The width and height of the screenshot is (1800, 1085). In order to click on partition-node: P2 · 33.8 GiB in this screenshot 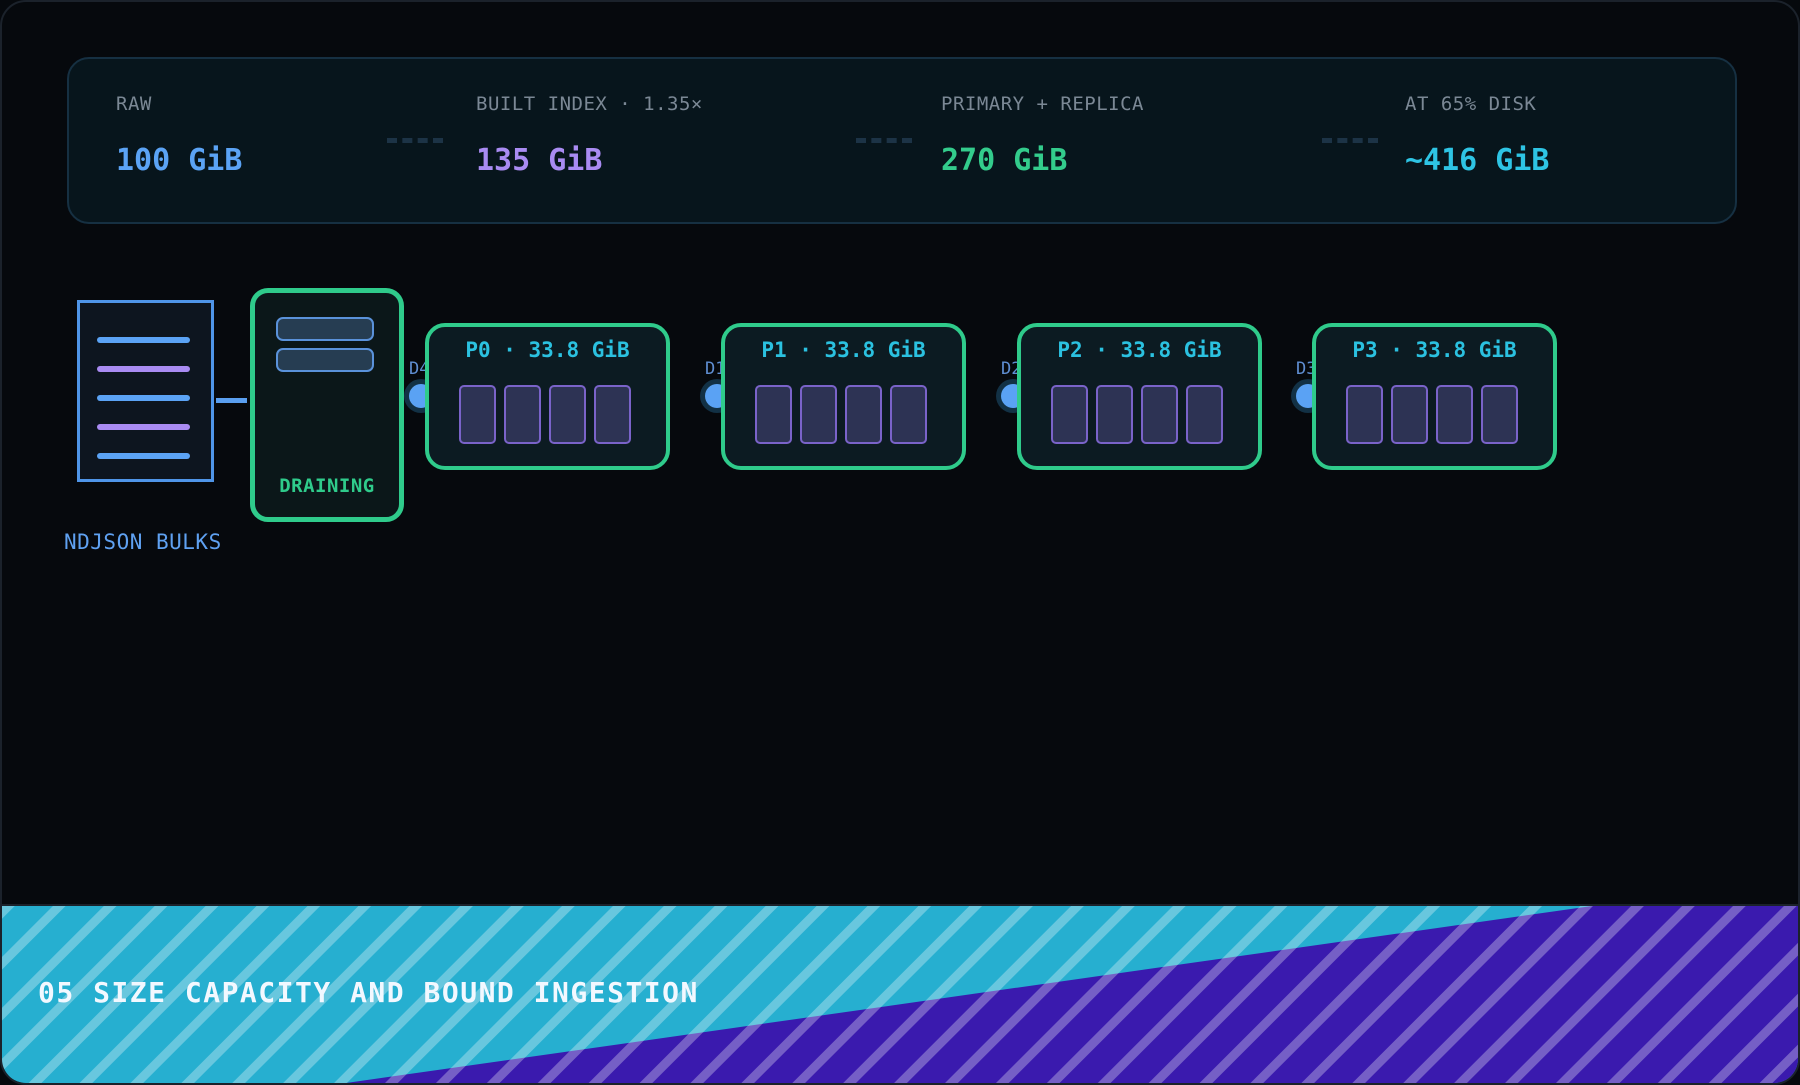, I will do `click(1139, 396)`.